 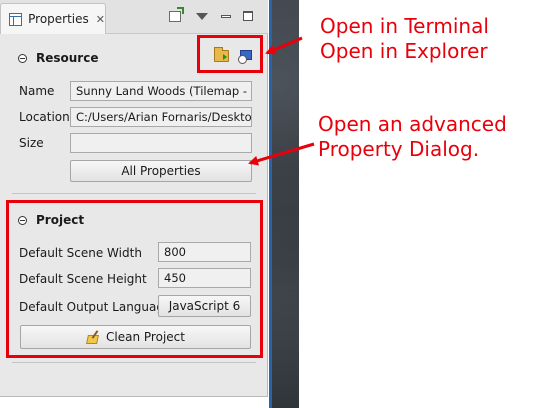 I want to click on explorer-note: Open in Explorer, so click(x=404, y=51).